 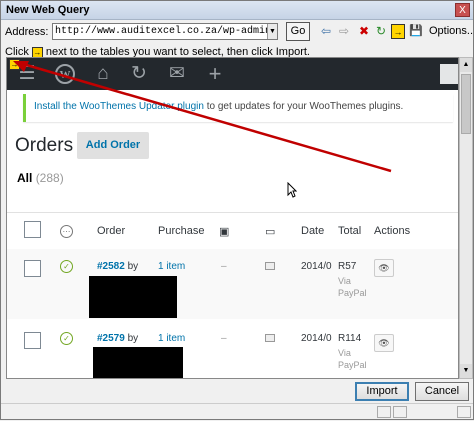 I want to click on cancel-button: Cancel, so click(x=442, y=391).